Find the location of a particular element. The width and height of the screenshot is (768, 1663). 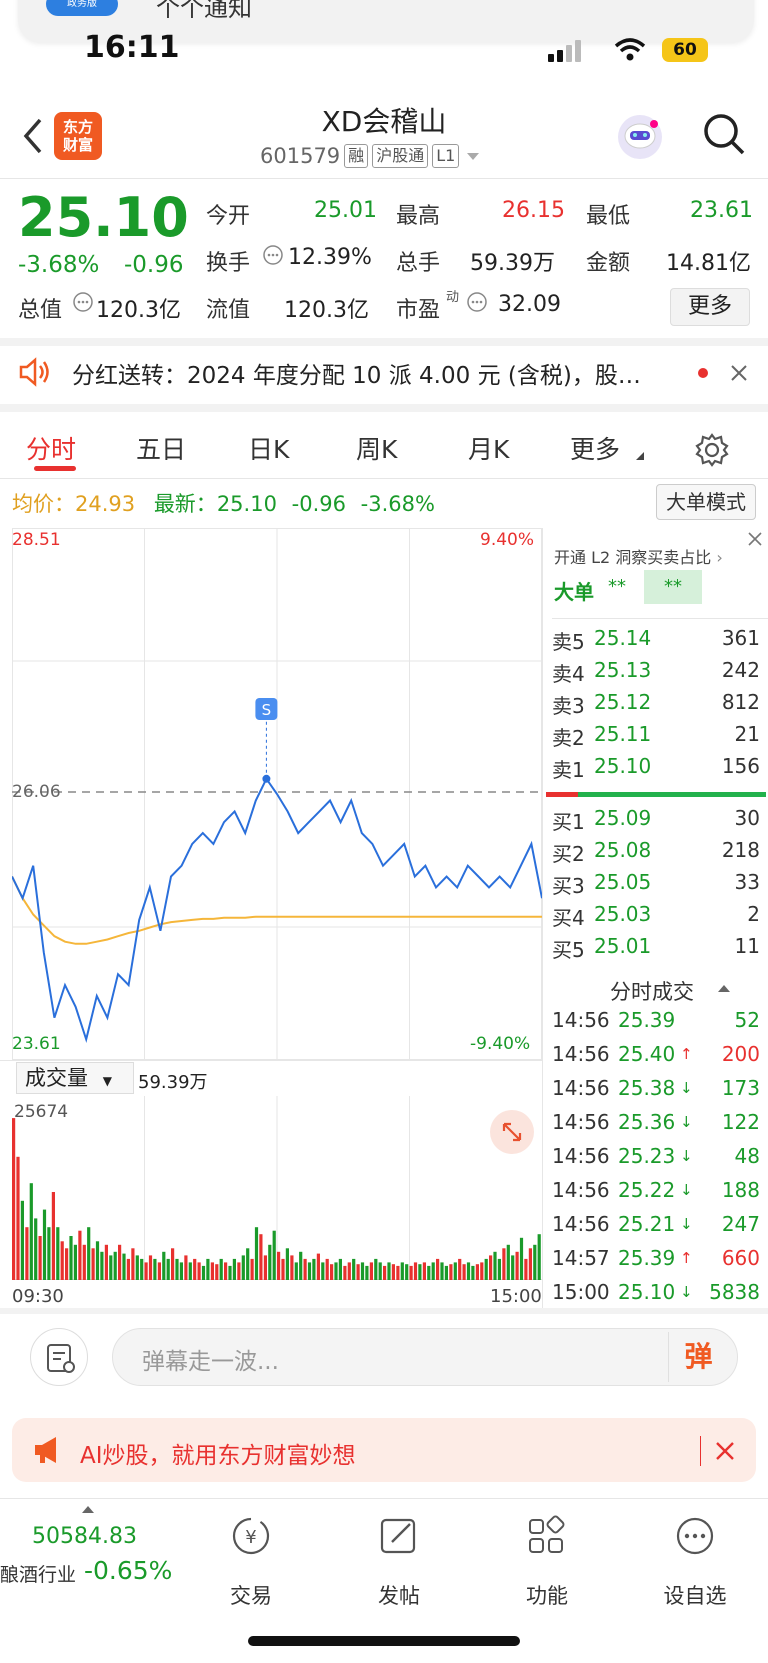

index-change: -0.65% is located at coordinates (128, 1570).